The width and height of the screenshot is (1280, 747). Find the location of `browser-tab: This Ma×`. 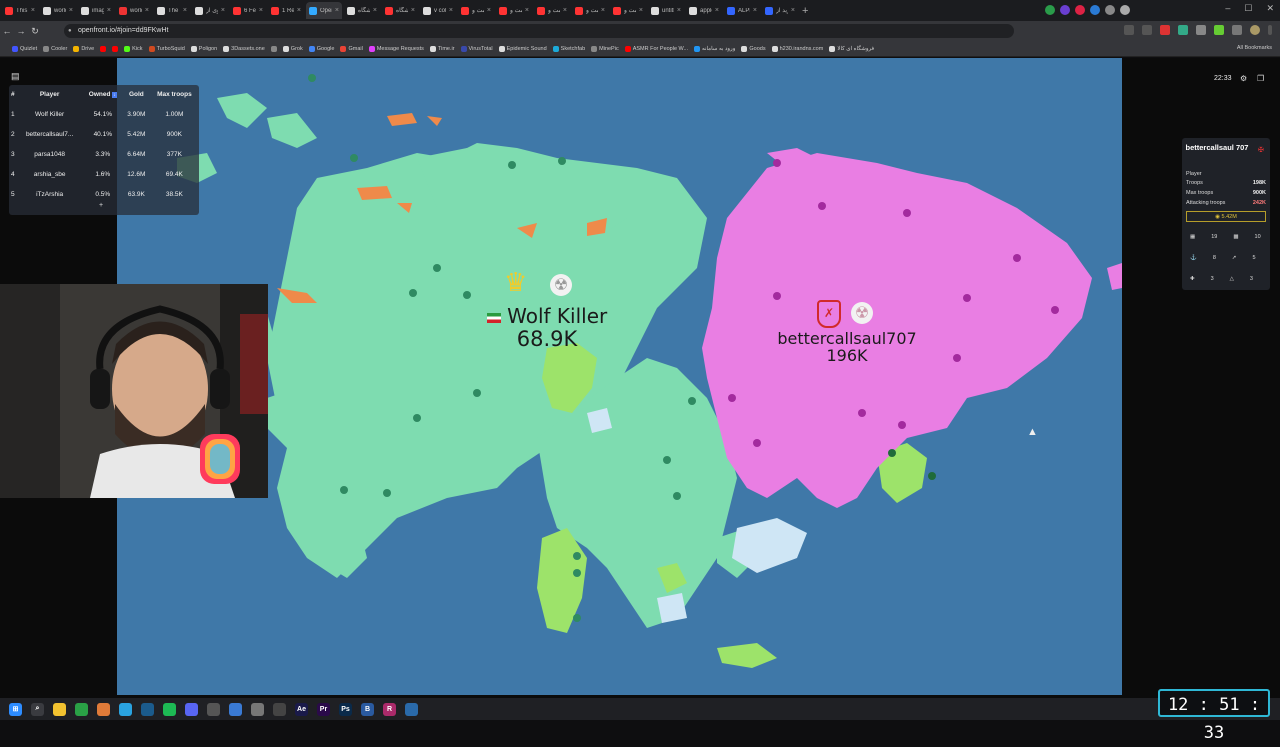

browser-tab: This Ma× is located at coordinates (20, 10).